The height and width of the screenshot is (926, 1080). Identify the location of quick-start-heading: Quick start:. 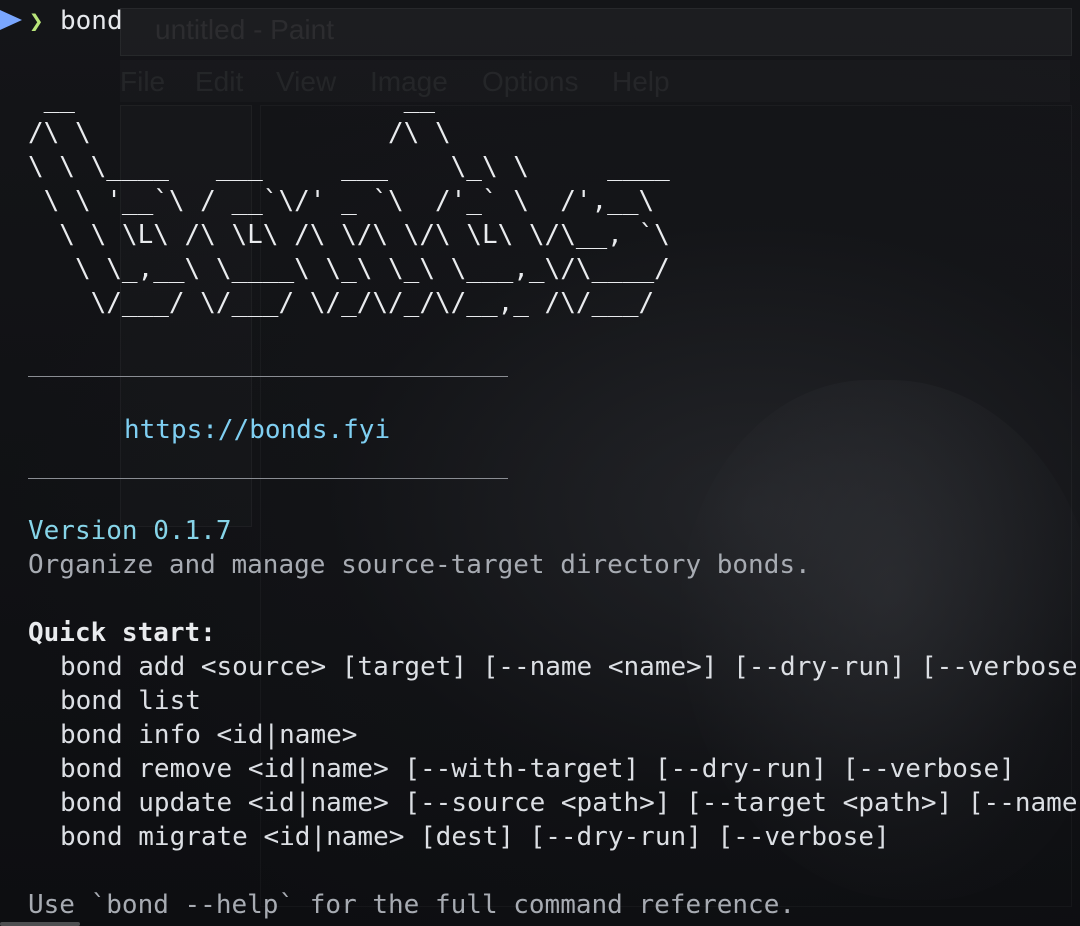
(122, 633).